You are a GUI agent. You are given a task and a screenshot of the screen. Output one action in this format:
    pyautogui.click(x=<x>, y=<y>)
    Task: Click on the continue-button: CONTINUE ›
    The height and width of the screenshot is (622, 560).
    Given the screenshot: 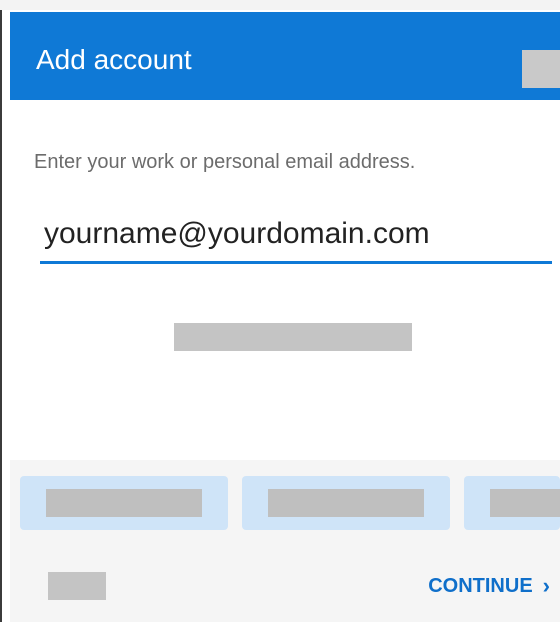 What is the action you would take?
    pyautogui.click(x=489, y=586)
    